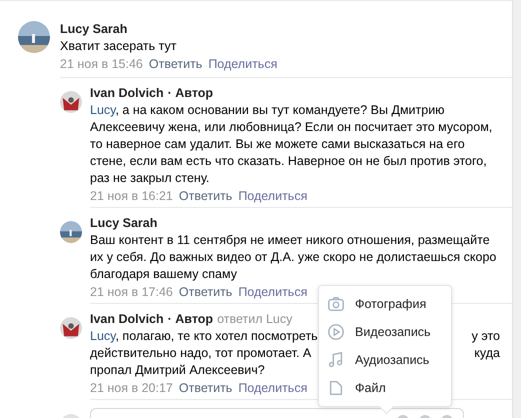 Image resolution: width=521 pixels, height=418 pixels. What do you see at coordinates (131, 388) in the screenshot?
I see `comment-date: 21 ноя в 20:17` at bounding box center [131, 388].